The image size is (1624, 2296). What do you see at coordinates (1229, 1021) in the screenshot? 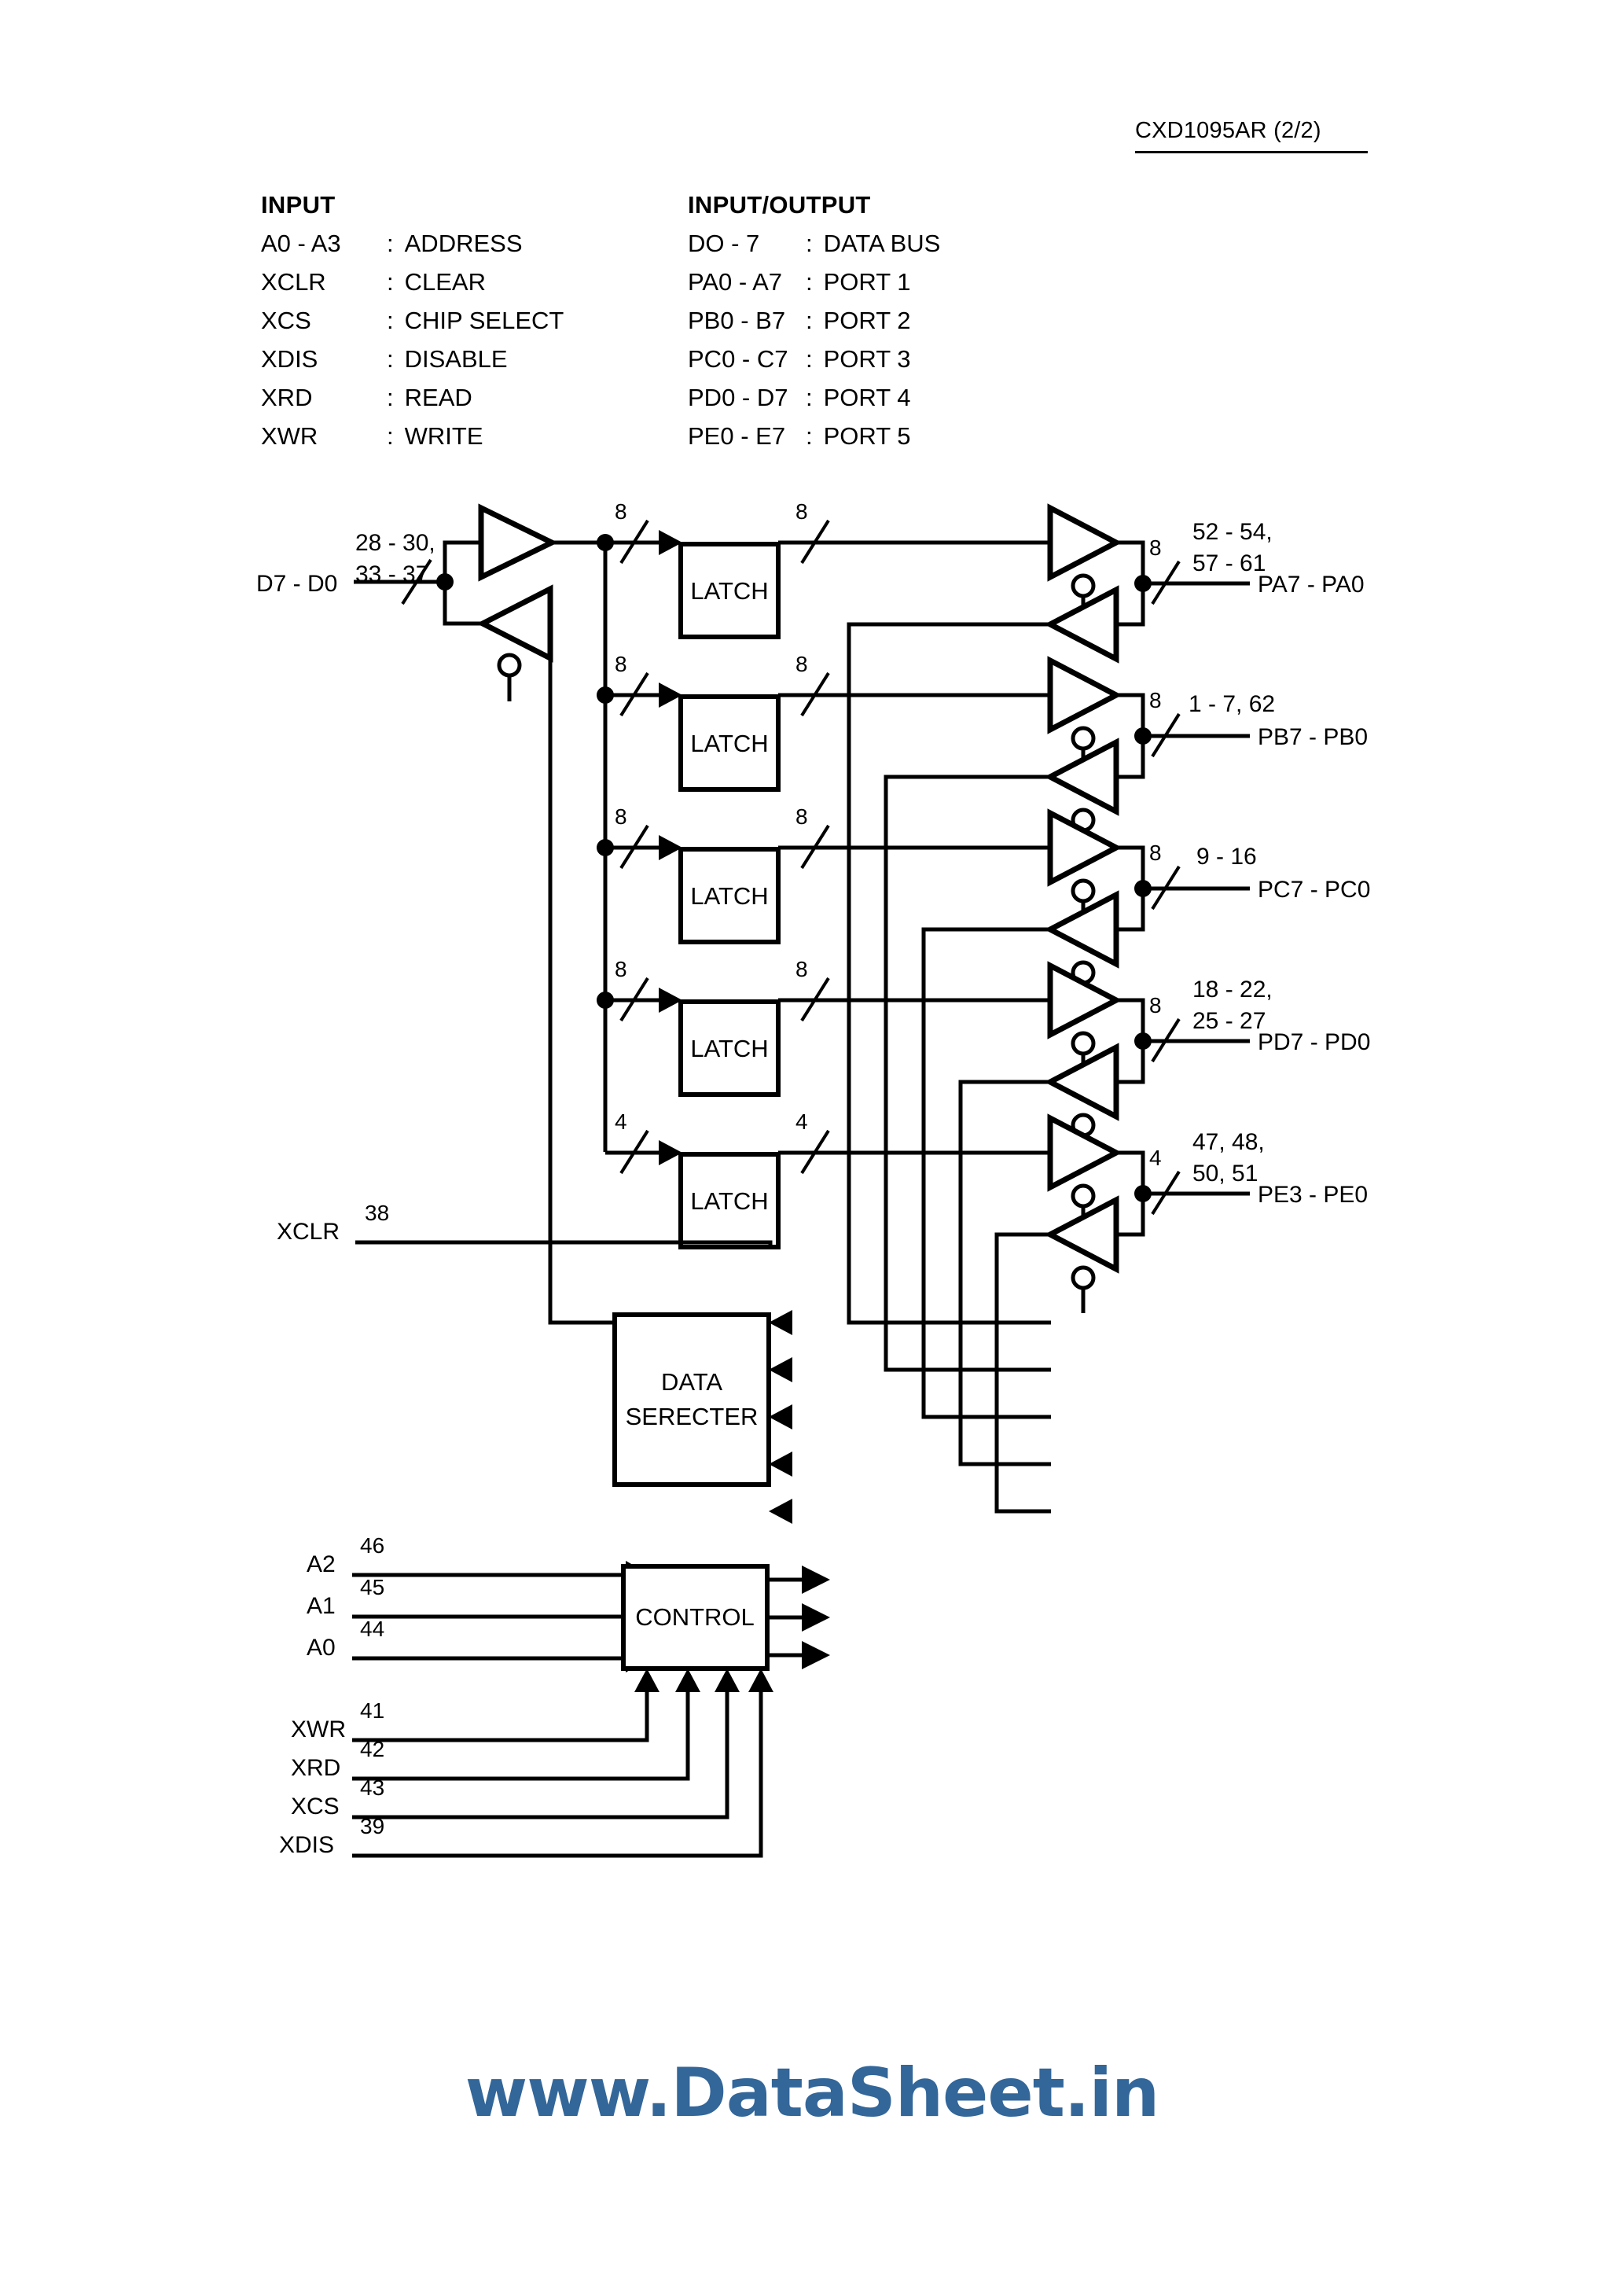
I see `port-pins-line2: 25 - 27` at bounding box center [1229, 1021].